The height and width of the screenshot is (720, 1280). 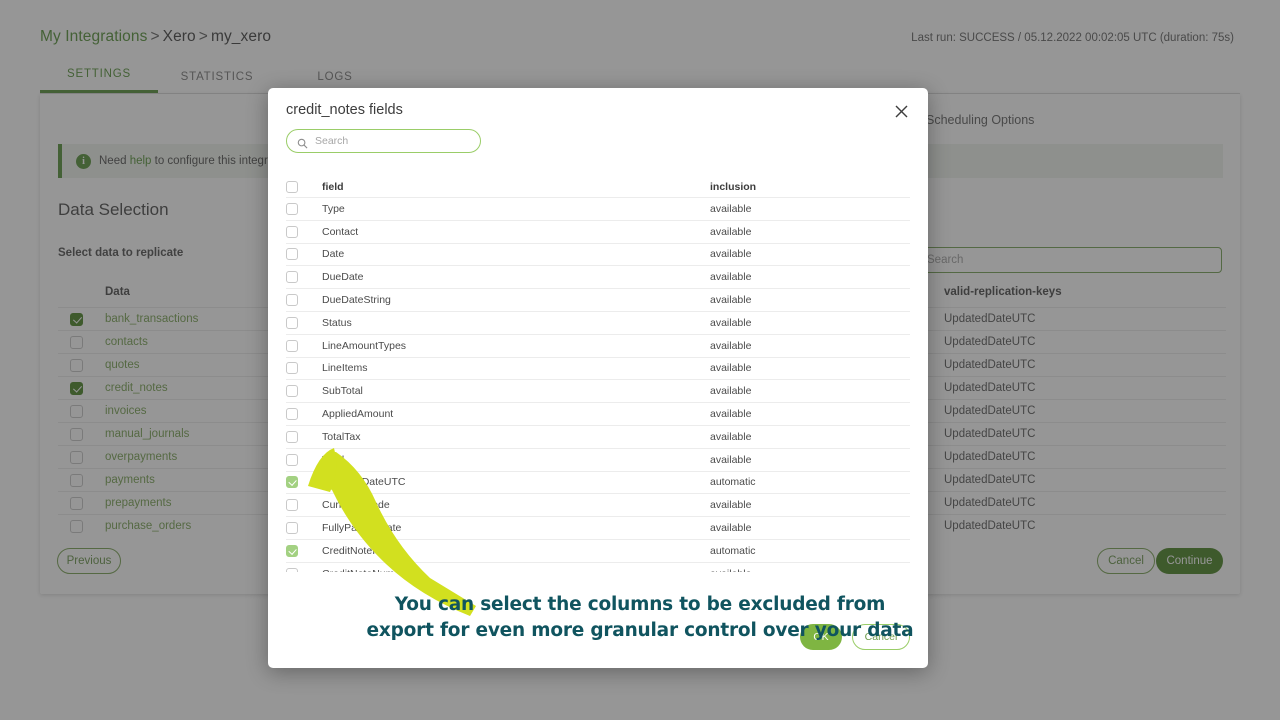 What do you see at coordinates (292, 186) in the screenshot?
I see `select-all-checkbox` at bounding box center [292, 186].